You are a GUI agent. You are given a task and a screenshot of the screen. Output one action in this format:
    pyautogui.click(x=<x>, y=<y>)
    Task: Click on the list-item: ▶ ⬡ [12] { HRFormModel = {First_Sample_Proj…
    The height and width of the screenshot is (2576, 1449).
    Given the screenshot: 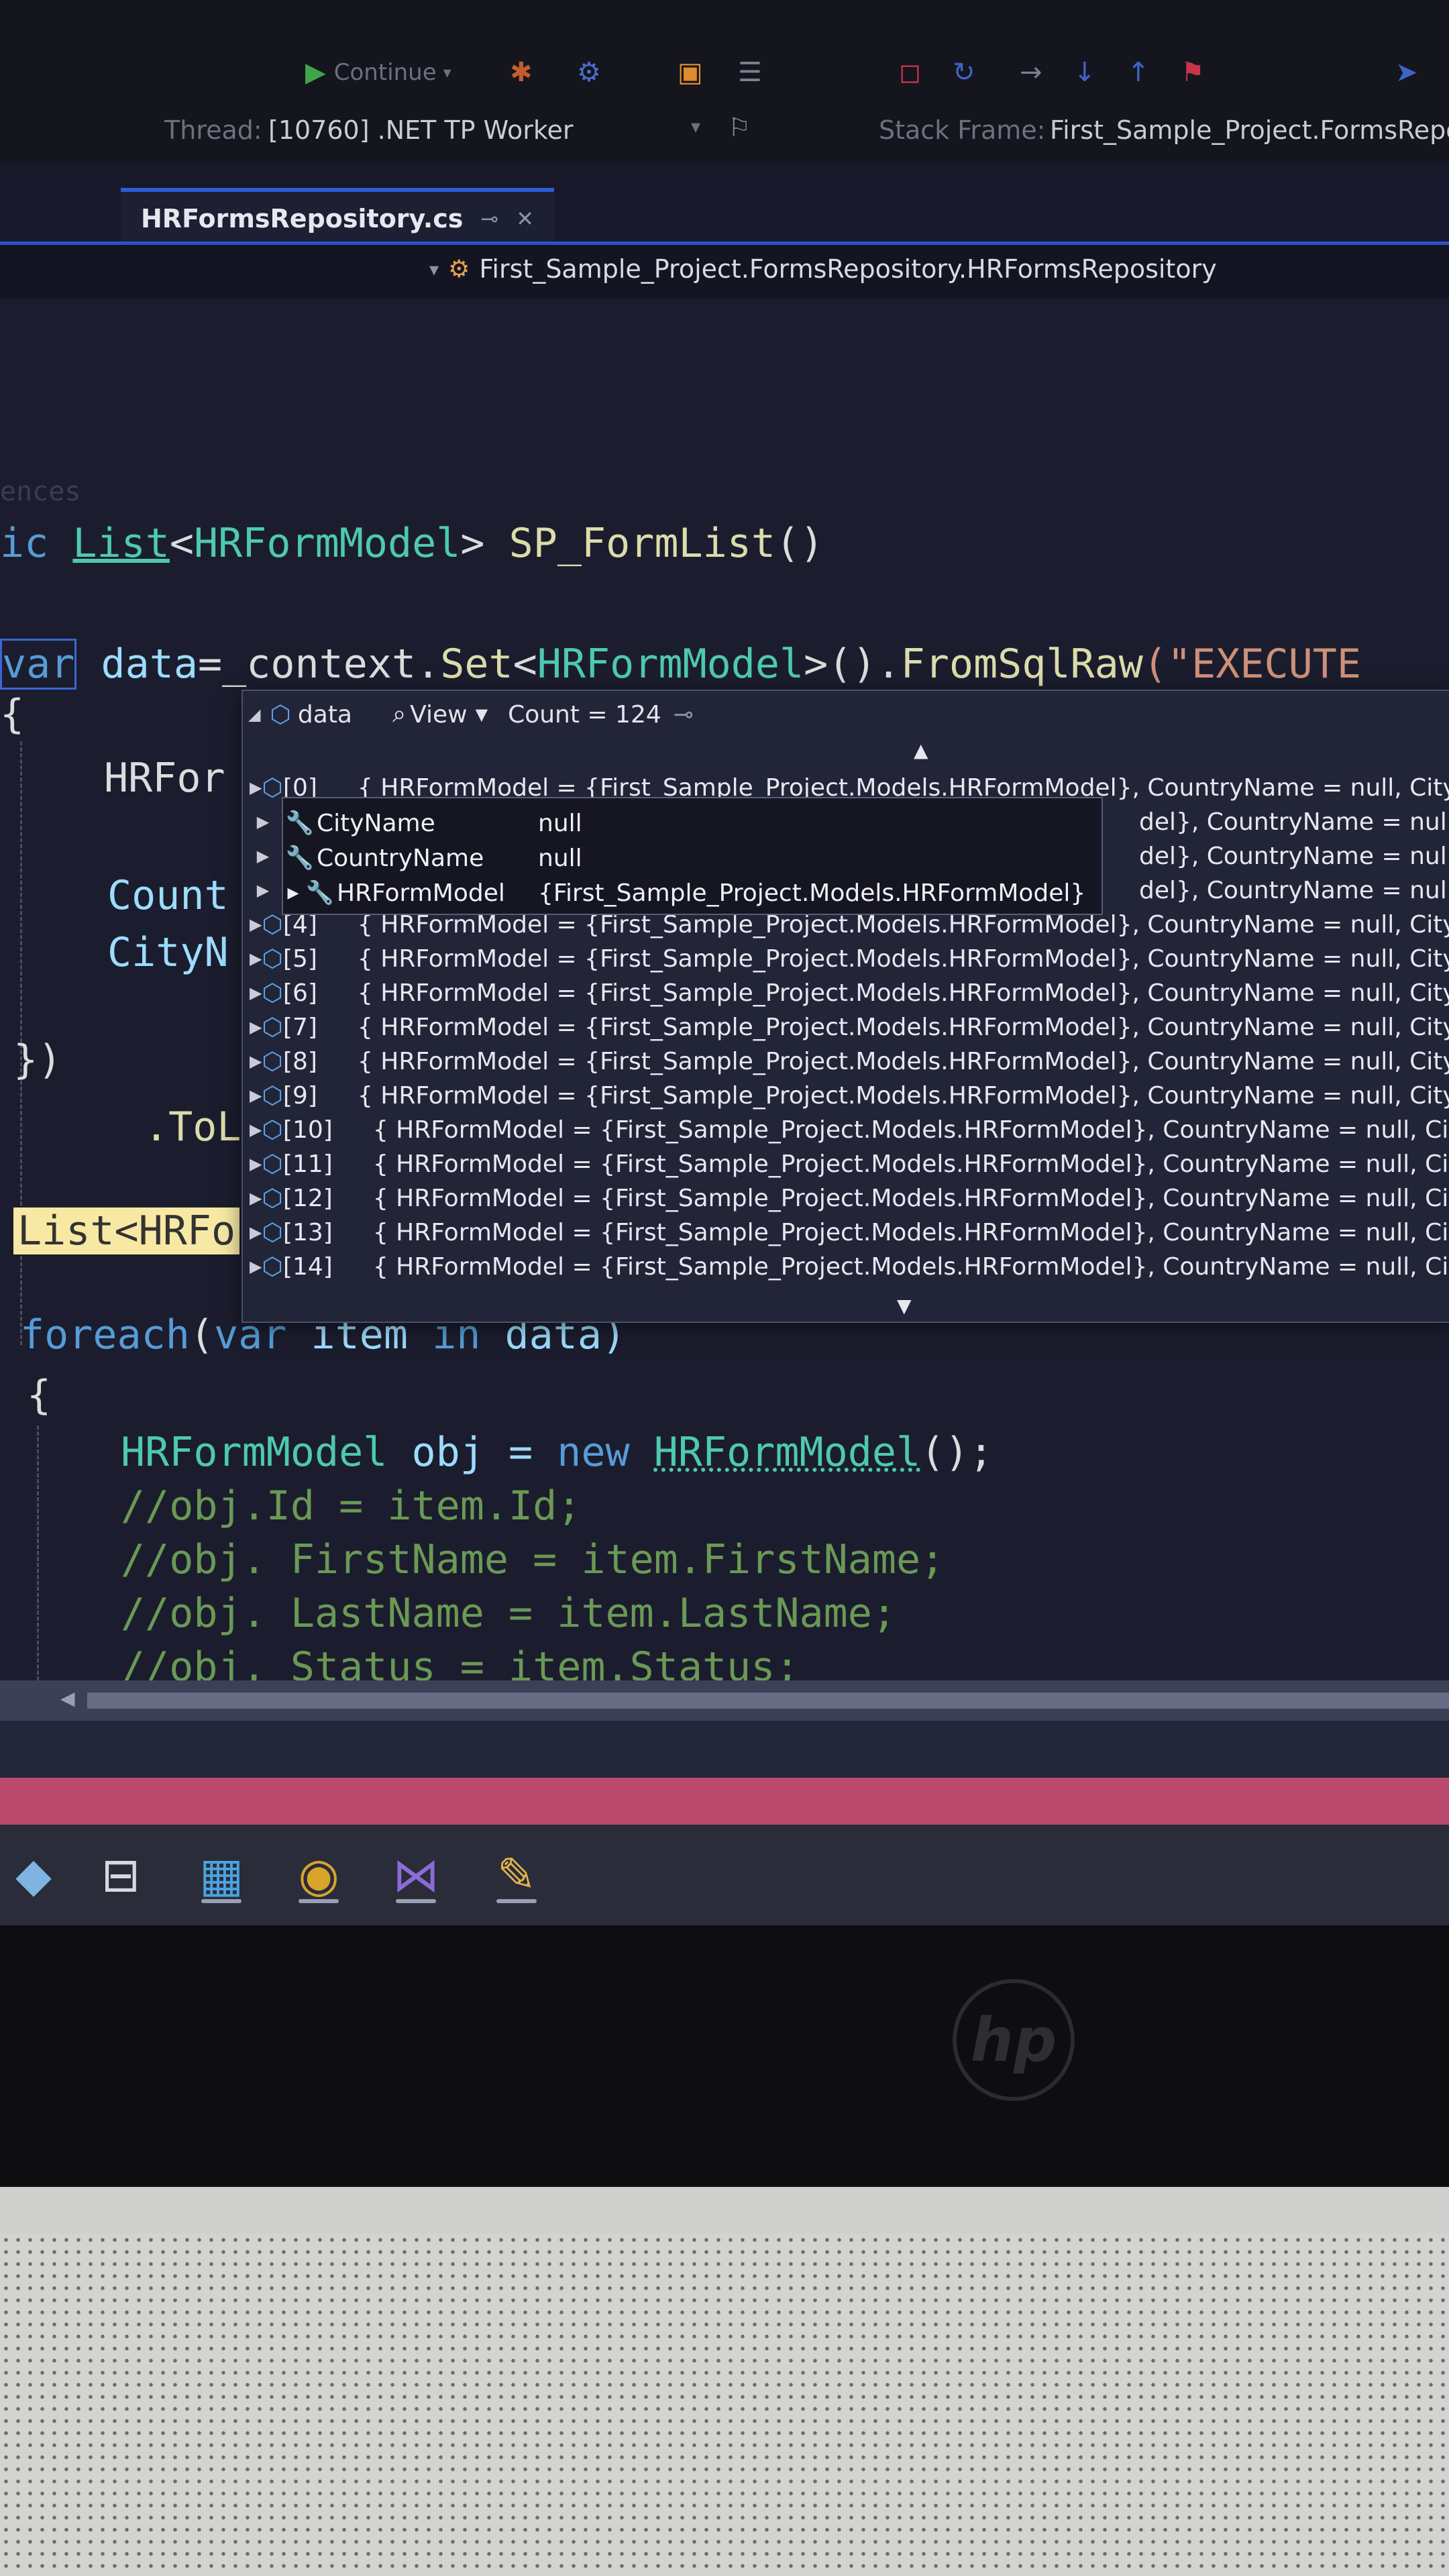 What is the action you would take?
    pyautogui.click(x=846, y=1198)
    